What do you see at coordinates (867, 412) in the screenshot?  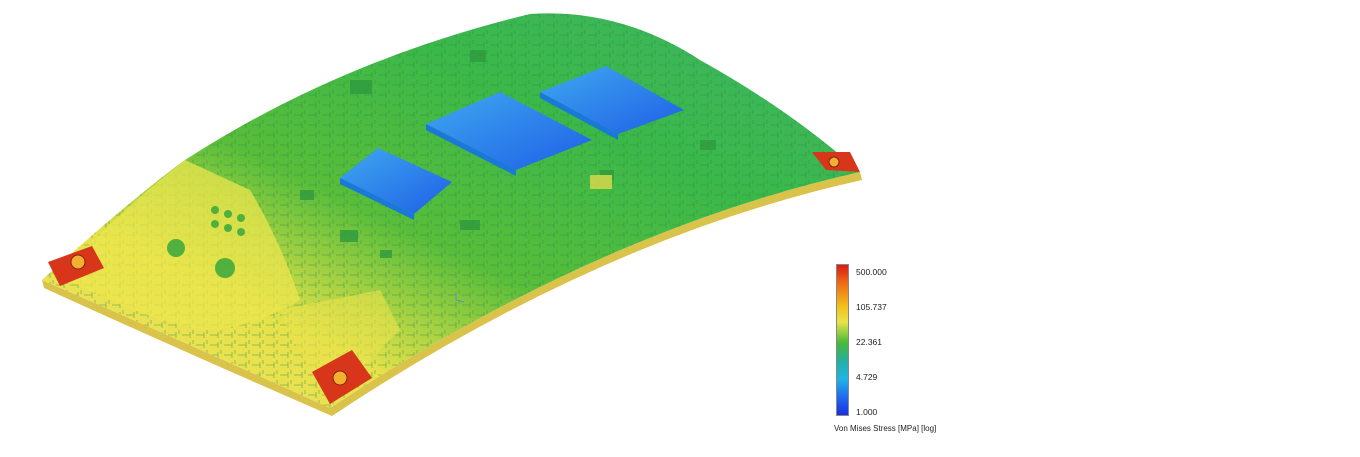 I see `legend-tick-min: 1.000` at bounding box center [867, 412].